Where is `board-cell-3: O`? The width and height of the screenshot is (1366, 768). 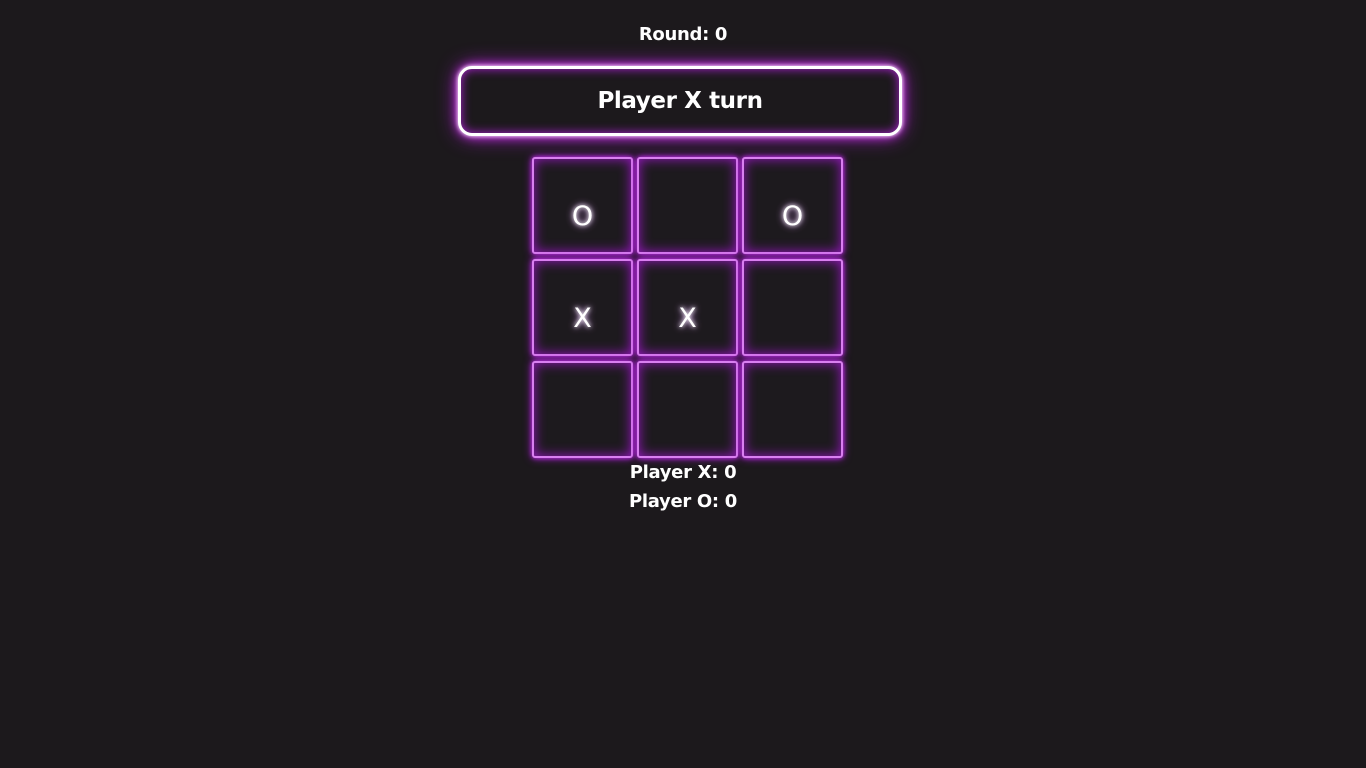 board-cell-3: O is located at coordinates (792, 205).